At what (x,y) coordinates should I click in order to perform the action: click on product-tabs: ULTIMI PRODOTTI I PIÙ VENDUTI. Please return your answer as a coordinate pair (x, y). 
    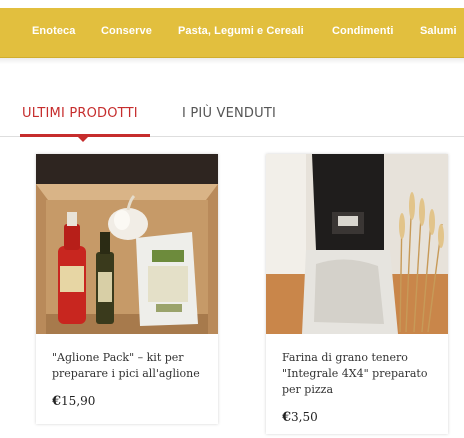
    Looking at the image, I should click on (232, 121).